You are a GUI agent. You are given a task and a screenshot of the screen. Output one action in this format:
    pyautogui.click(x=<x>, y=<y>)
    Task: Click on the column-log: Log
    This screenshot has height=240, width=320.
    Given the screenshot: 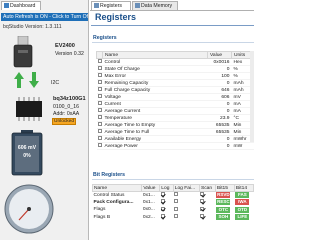 What is the action you would take?
    pyautogui.click(x=166, y=188)
    